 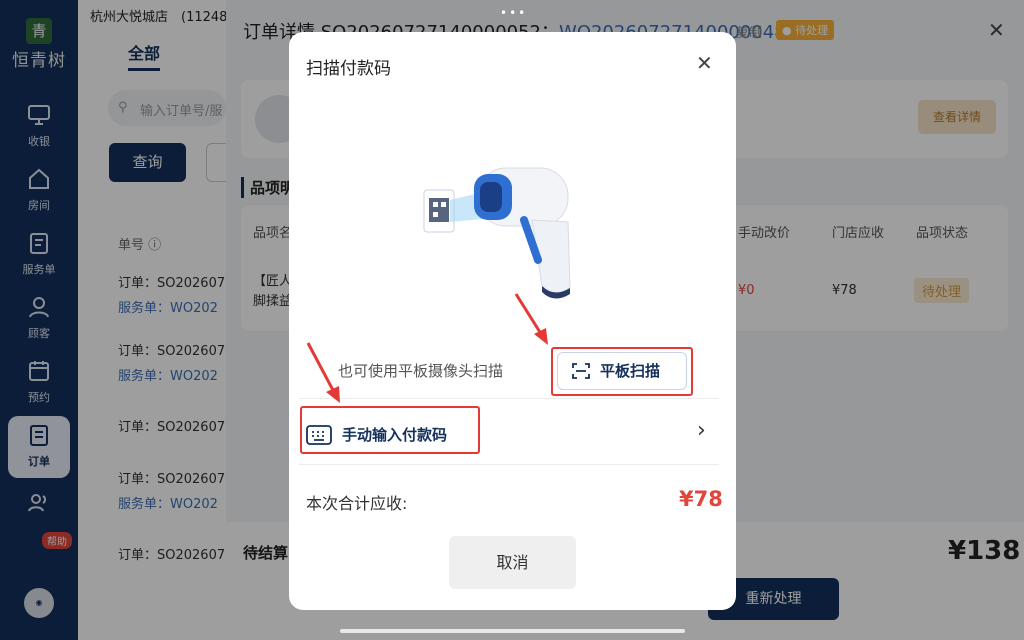 What do you see at coordinates (421, 371) in the screenshot?
I see `scan-hint: 也可使用平板摄像头扫描` at bounding box center [421, 371].